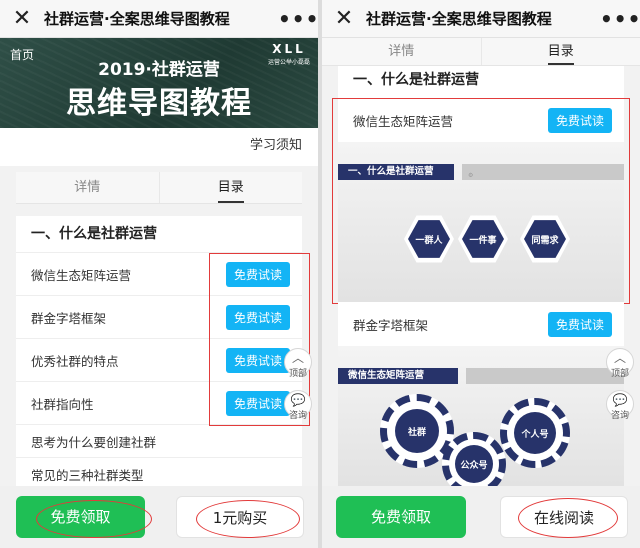 The width and height of the screenshot is (640, 548). I want to click on banner-subtitle: 2019·社群运营, so click(159, 70).